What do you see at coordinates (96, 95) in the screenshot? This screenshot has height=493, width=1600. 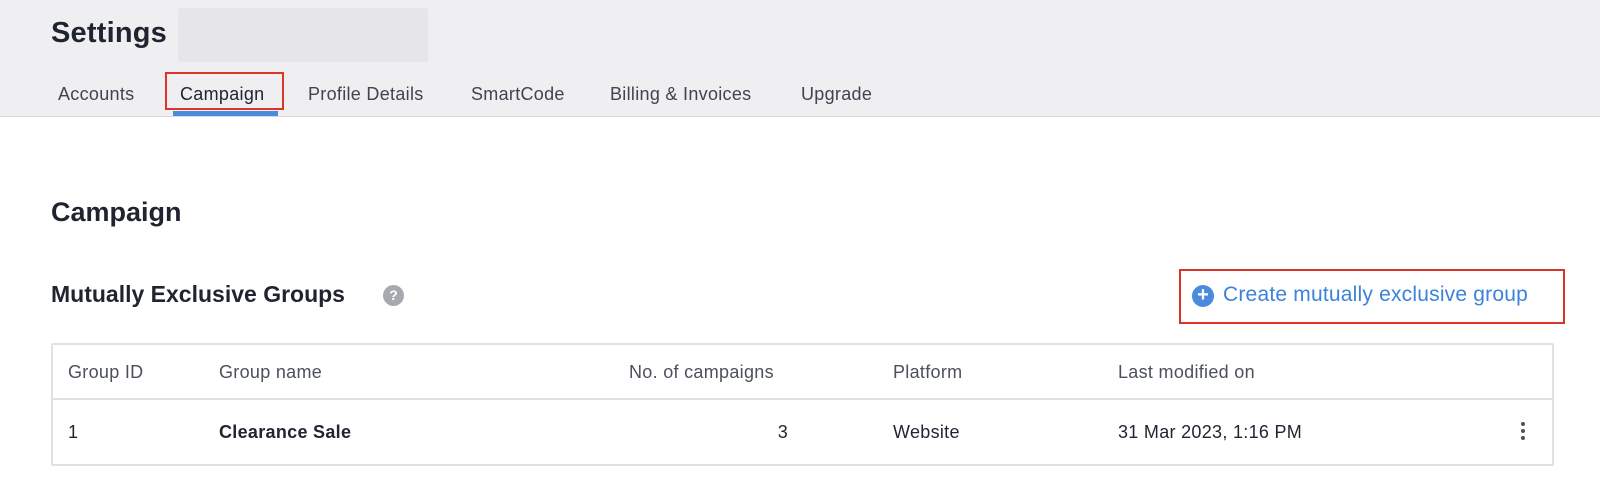 I see `tab-accounts: Accounts` at bounding box center [96, 95].